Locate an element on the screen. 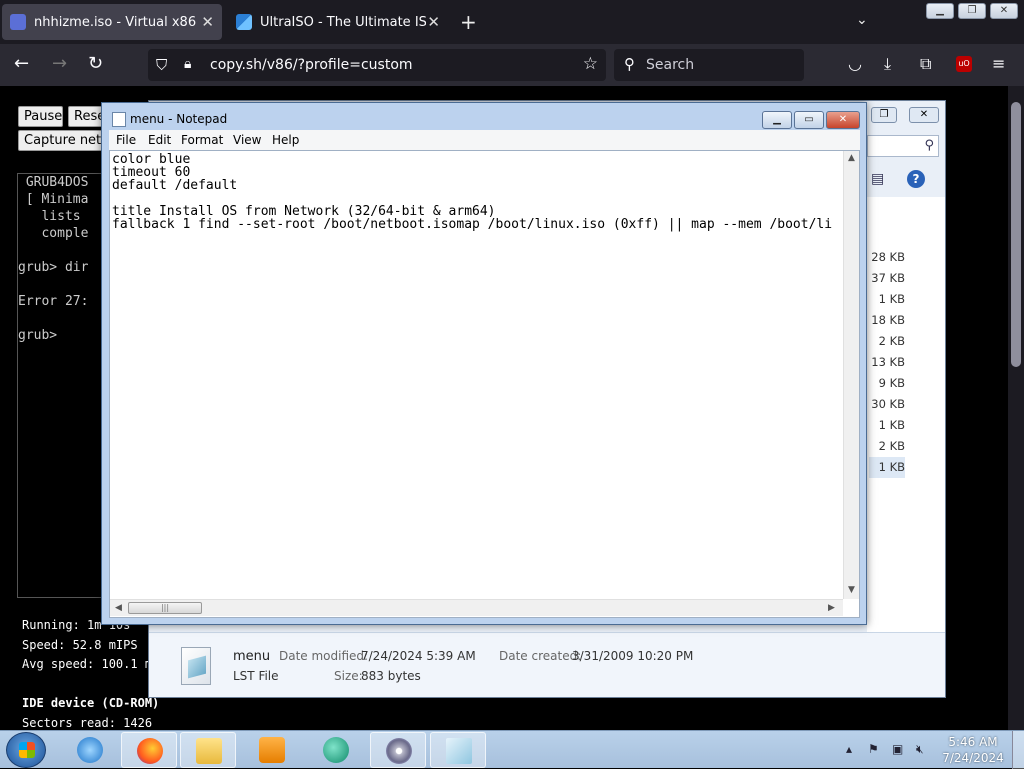 This screenshot has width=1024, height=769. chevron-down-icon: ⌄ is located at coordinates (862, 20).